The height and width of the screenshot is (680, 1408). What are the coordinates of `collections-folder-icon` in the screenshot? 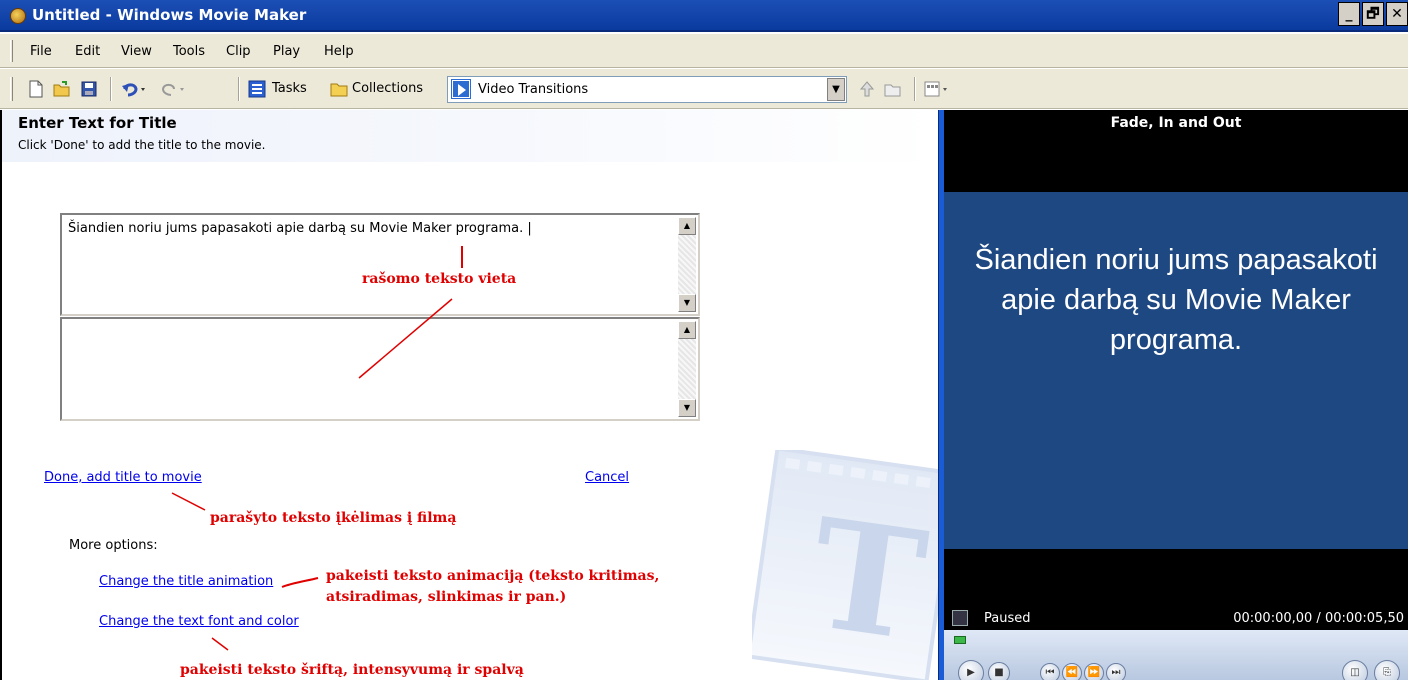 It's located at (339, 89).